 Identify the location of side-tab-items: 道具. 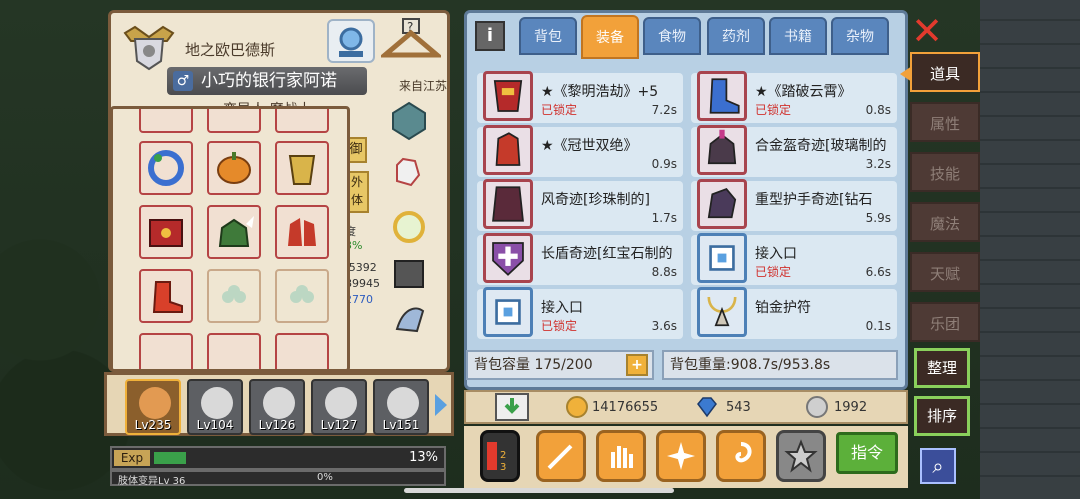
(940, 72).